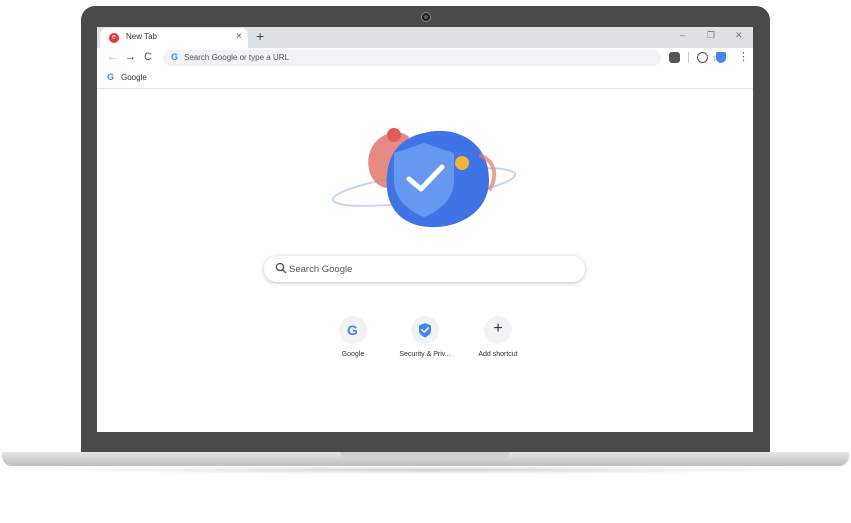 This screenshot has height=523, width=851. Describe the element at coordinates (114, 38) in the screenshot. I see `tab-favicon-icon: e` at that location.